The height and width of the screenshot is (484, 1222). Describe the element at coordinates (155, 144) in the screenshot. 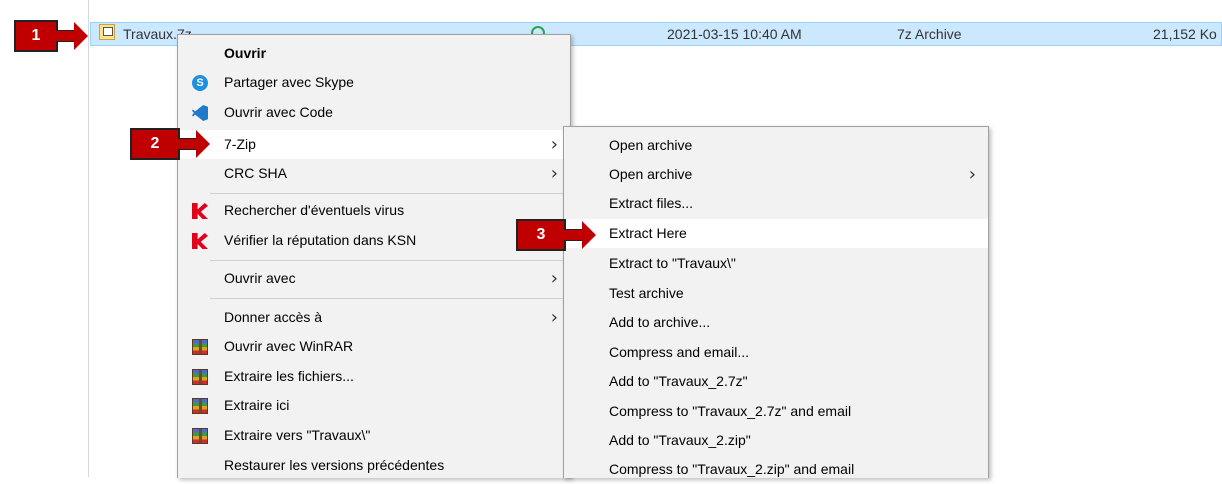

I see `callout-step-2: 2` at that location.